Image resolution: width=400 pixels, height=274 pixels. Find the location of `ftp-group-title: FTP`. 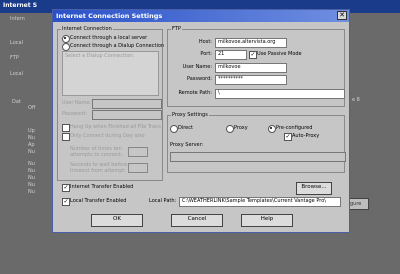

ftp-group-title: FTP is located at coordinates (176, 29).